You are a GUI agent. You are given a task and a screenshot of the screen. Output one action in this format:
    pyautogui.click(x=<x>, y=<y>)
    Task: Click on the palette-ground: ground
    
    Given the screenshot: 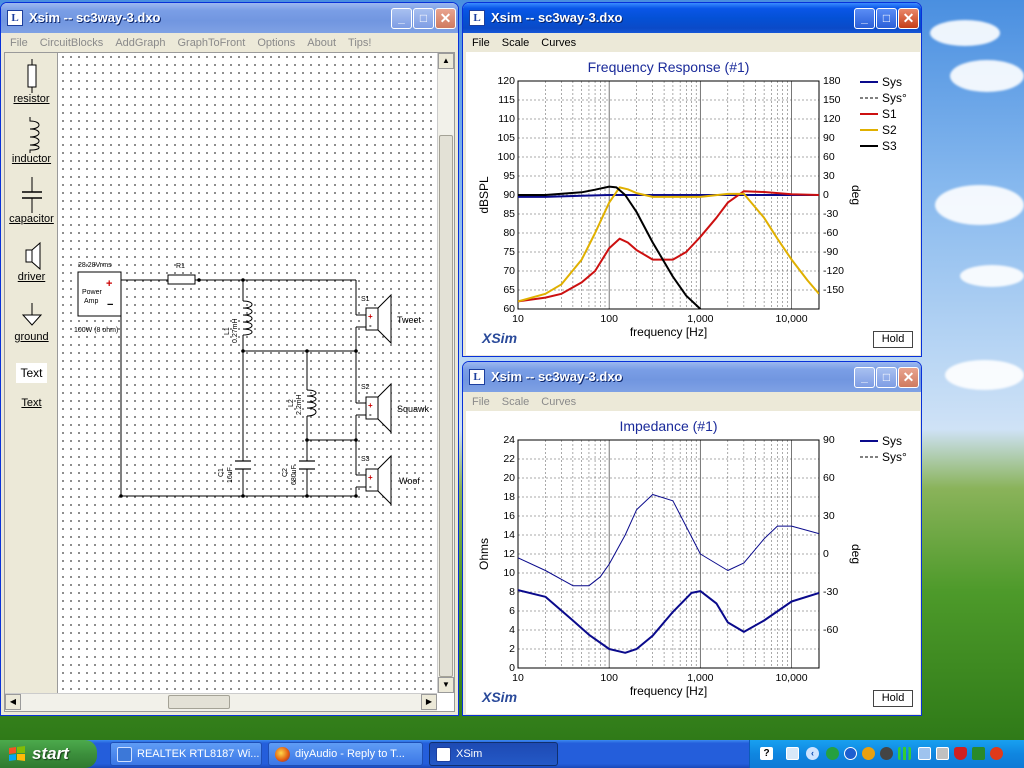 What is the action you would take?
    pyautogui.click(x=31, y=323)
    